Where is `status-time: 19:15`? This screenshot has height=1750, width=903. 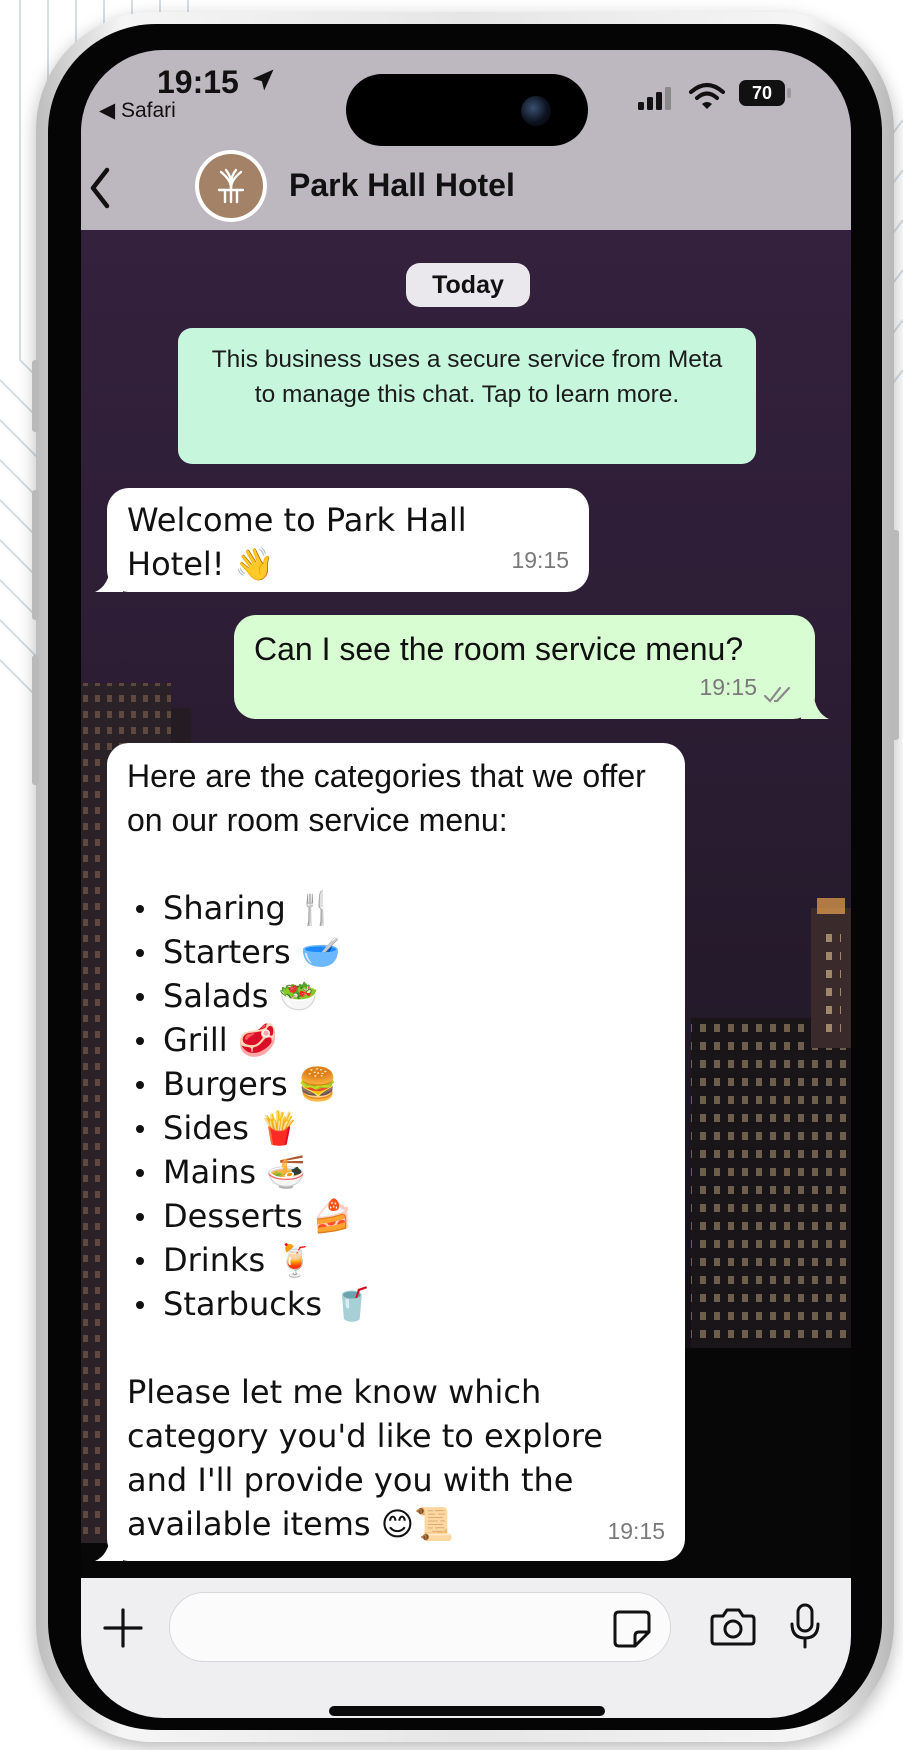
status-time: 19:15 is located at coordinates (198, 82).